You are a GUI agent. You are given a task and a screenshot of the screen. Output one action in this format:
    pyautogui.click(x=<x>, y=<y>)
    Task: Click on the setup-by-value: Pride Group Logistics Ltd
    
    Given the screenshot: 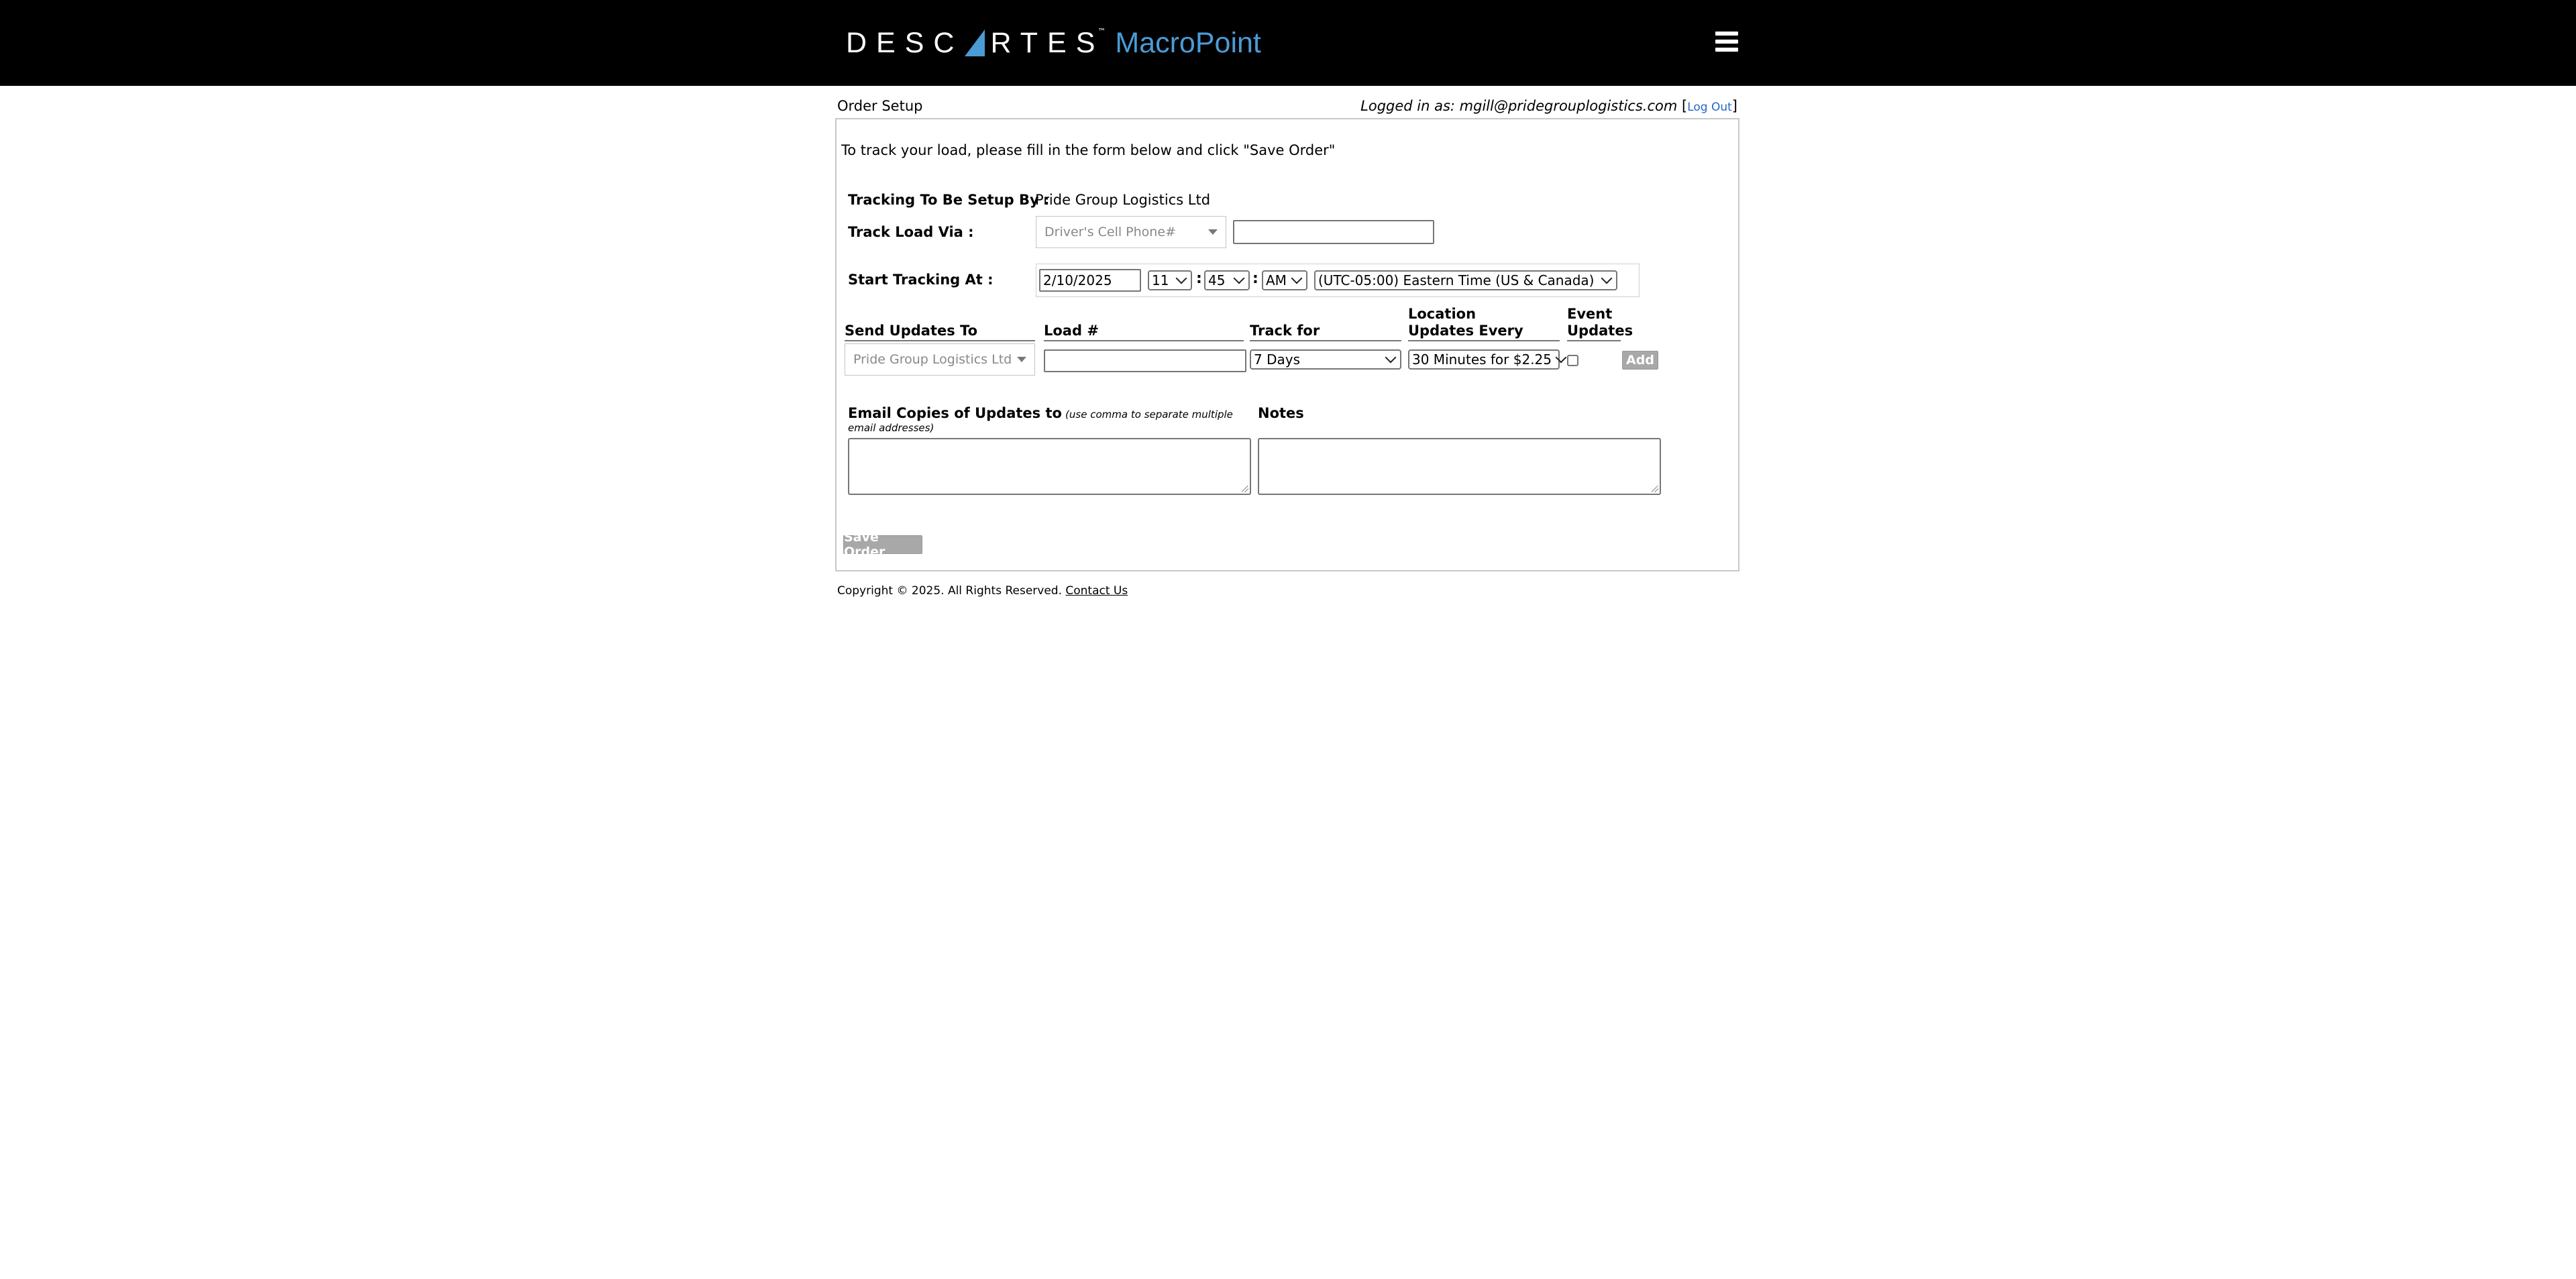 What is the action you would take?
    pyautogui.click(x=1123, y=200)
    